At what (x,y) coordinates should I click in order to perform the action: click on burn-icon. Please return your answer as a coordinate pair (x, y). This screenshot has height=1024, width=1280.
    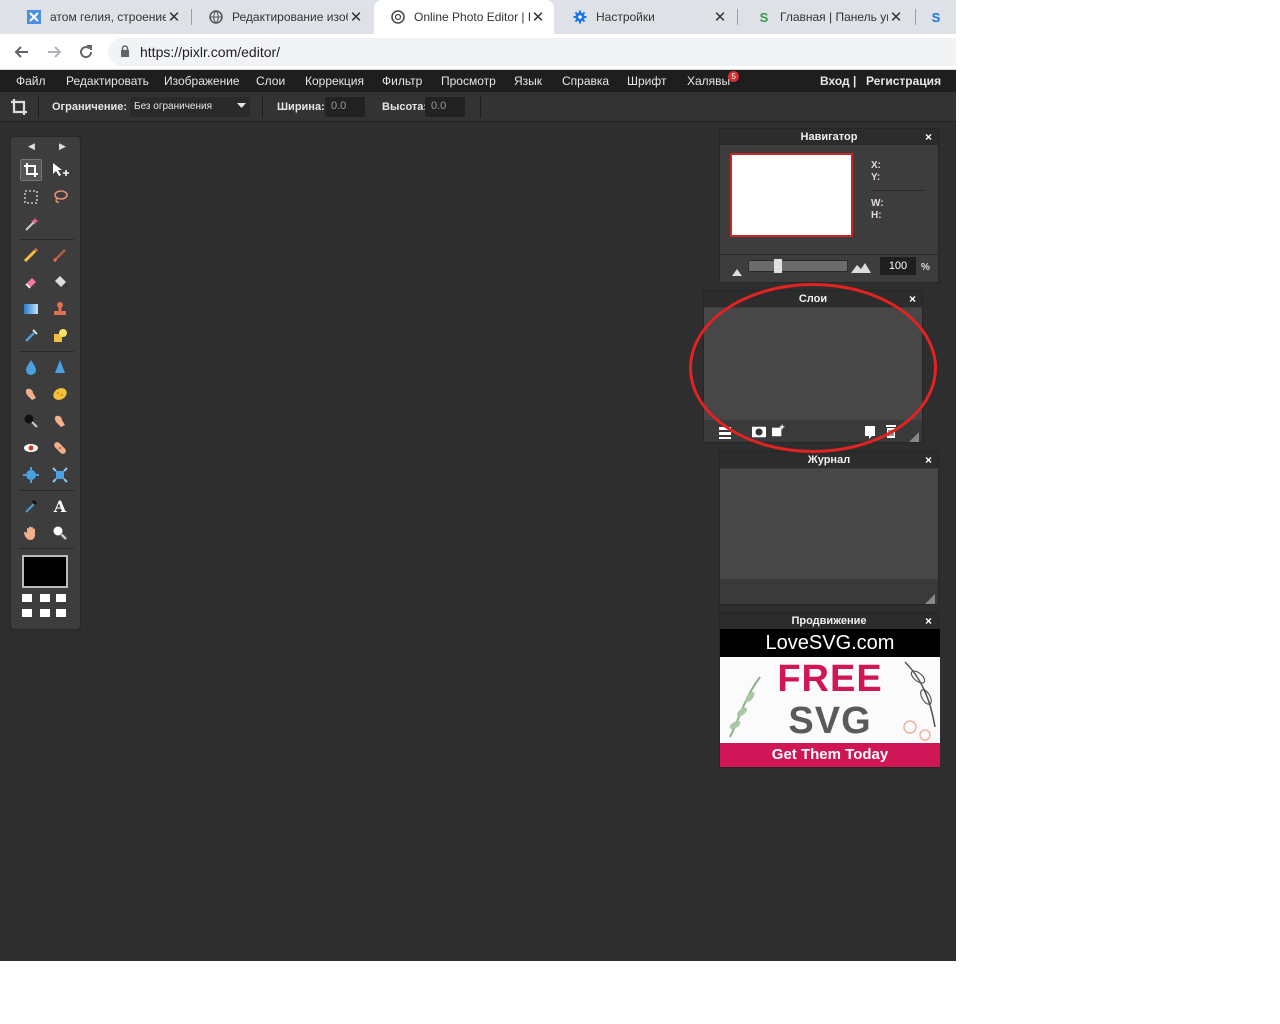
    Looking at the image, I should click on (31, 421).